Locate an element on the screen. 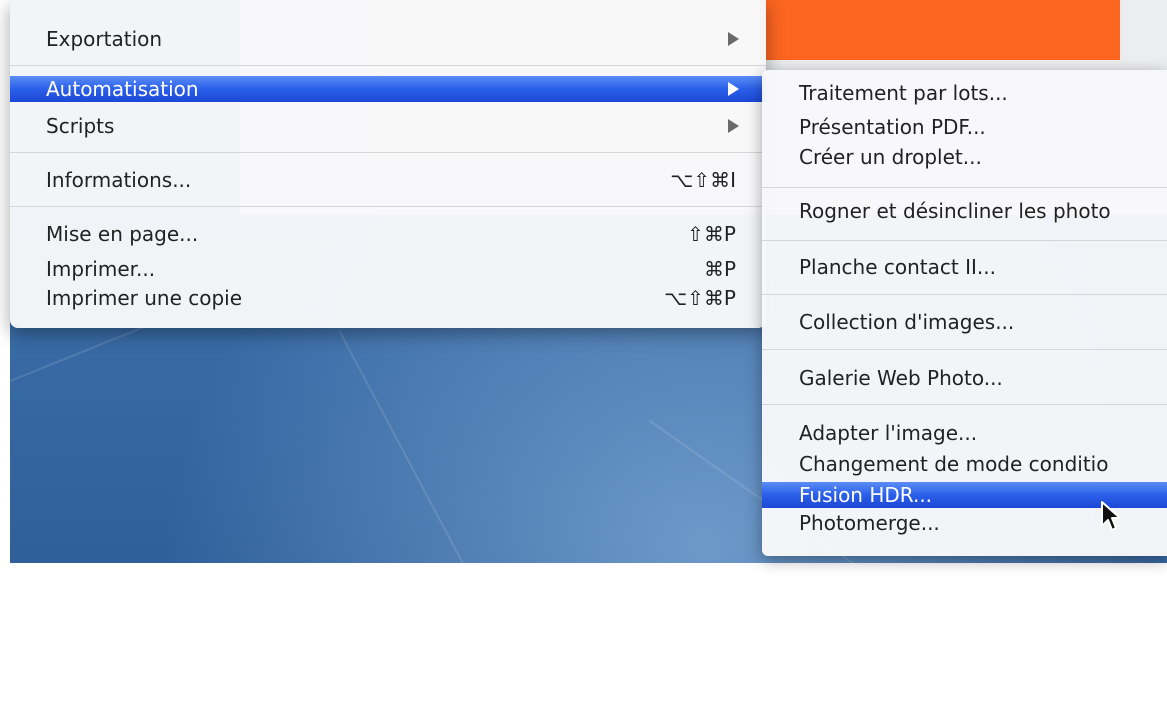  submenu-item-rogner-desincliner: Rogner et désincliner les photo is located at coordinates (964, 211).